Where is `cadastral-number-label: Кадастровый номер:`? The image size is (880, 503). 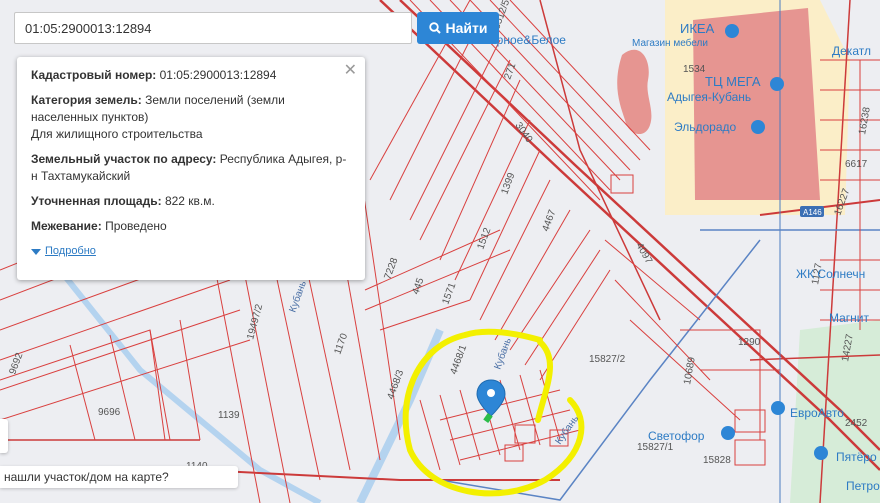
cadastral-number-label: Кадастровый номер: is located at coordinates (94, 75).